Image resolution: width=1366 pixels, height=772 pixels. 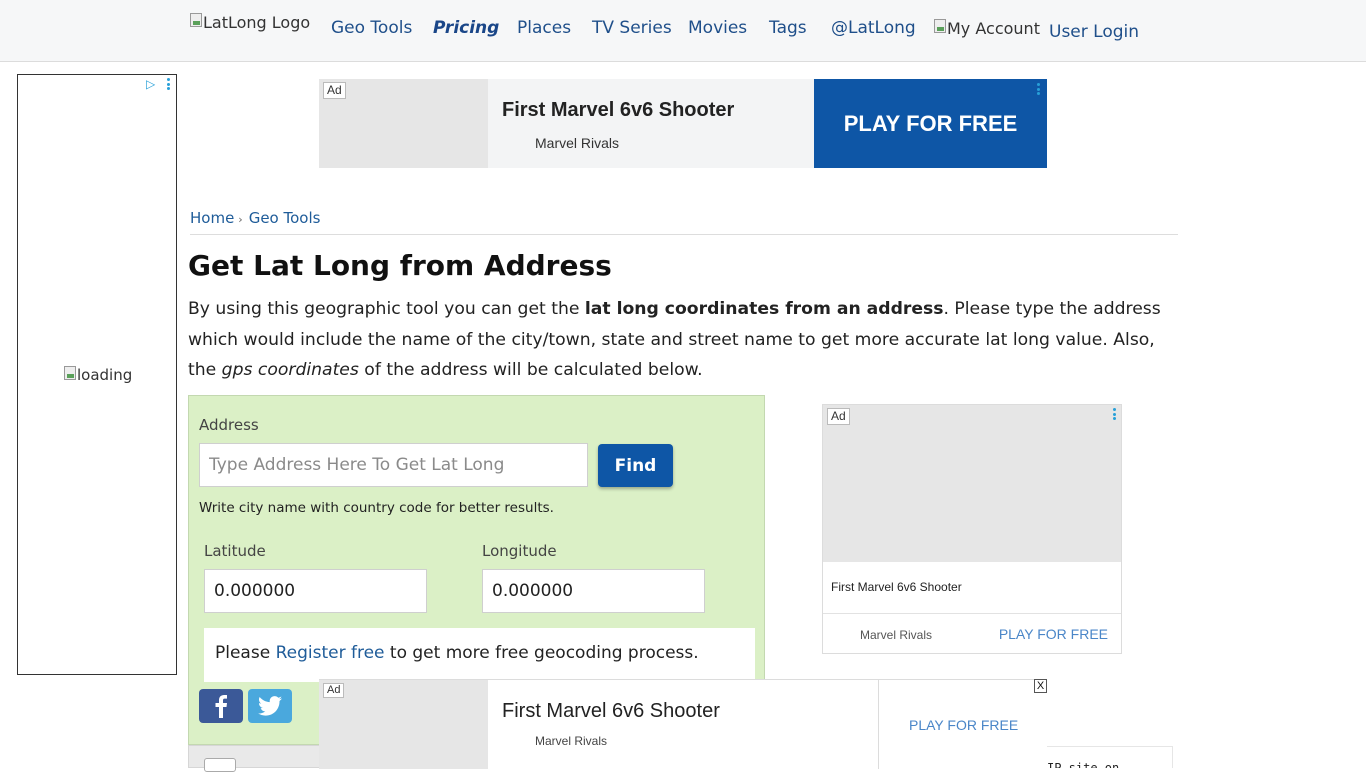 I want to click on side-skyscraper-ad: ▷ loading, so click(x=97, y=374).